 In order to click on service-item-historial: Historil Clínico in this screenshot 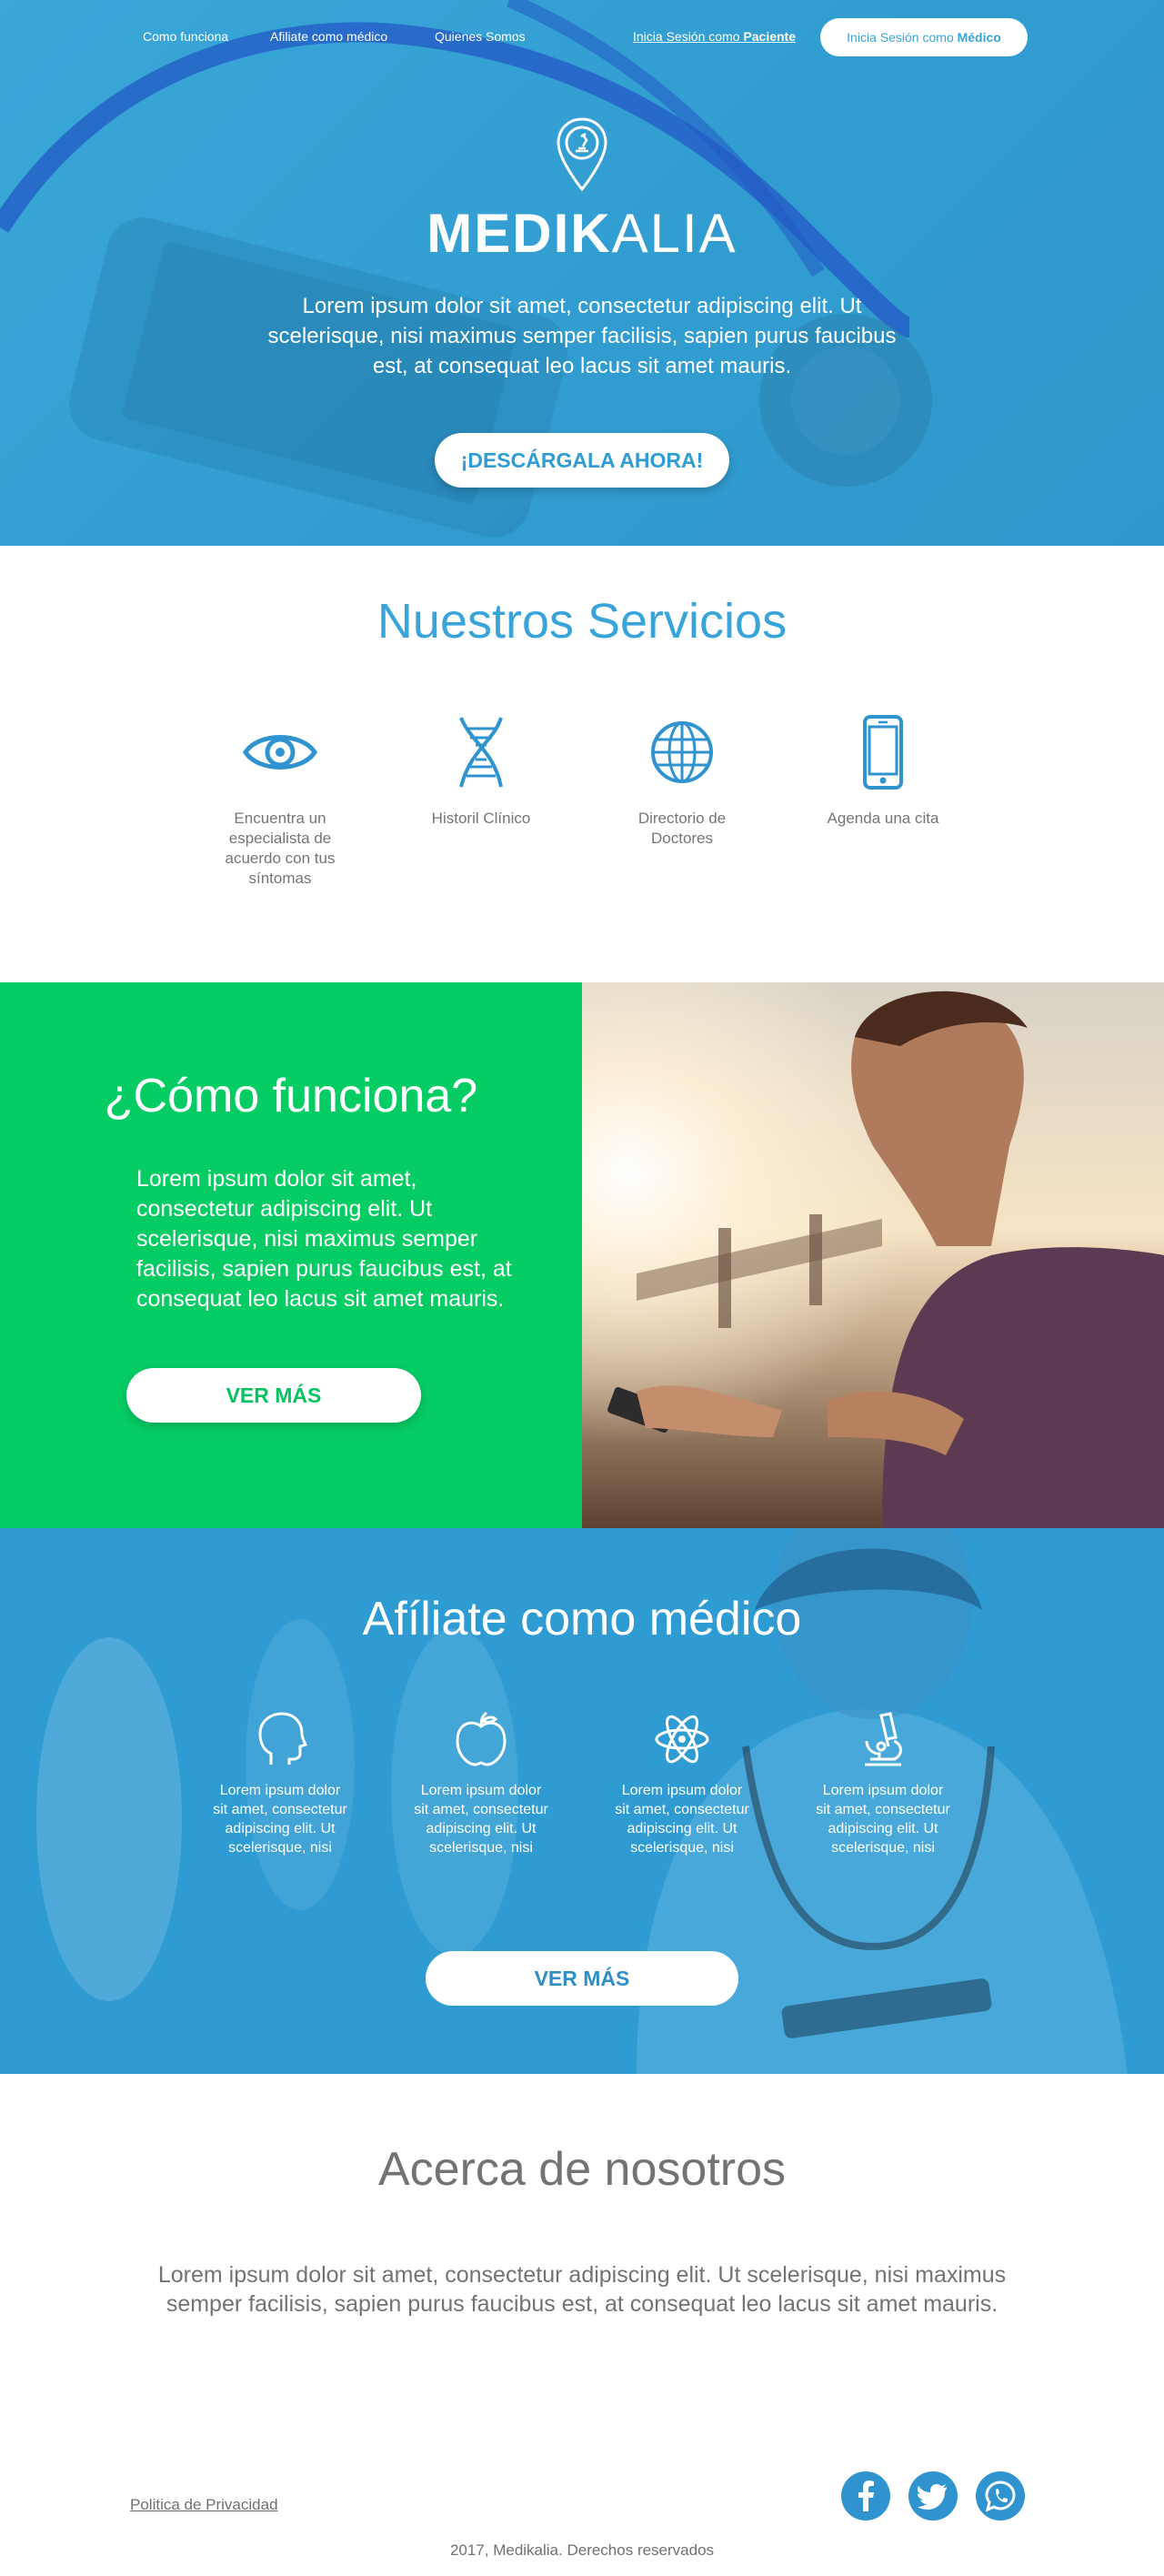, I will do `click(481, 771)`.